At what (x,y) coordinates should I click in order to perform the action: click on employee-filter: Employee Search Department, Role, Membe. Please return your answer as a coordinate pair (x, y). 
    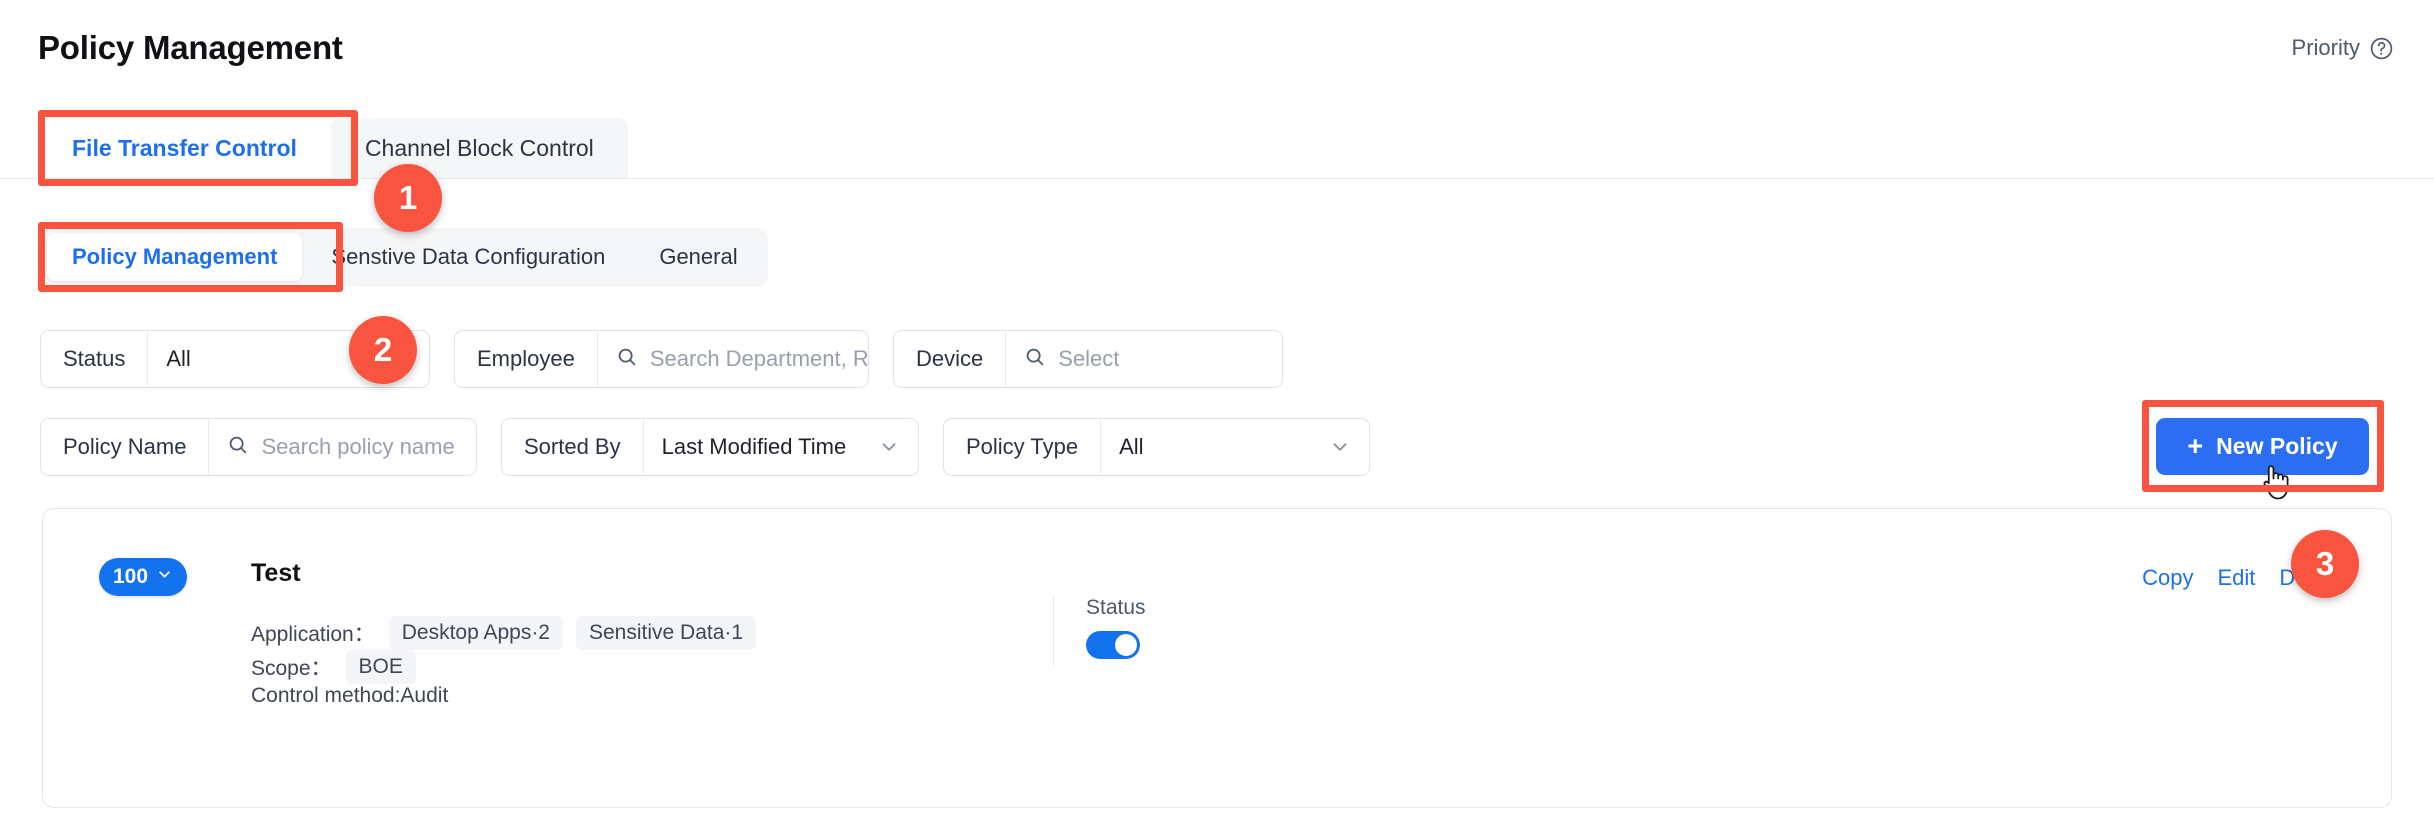
    Looking at the image, I should click on (661, 359).